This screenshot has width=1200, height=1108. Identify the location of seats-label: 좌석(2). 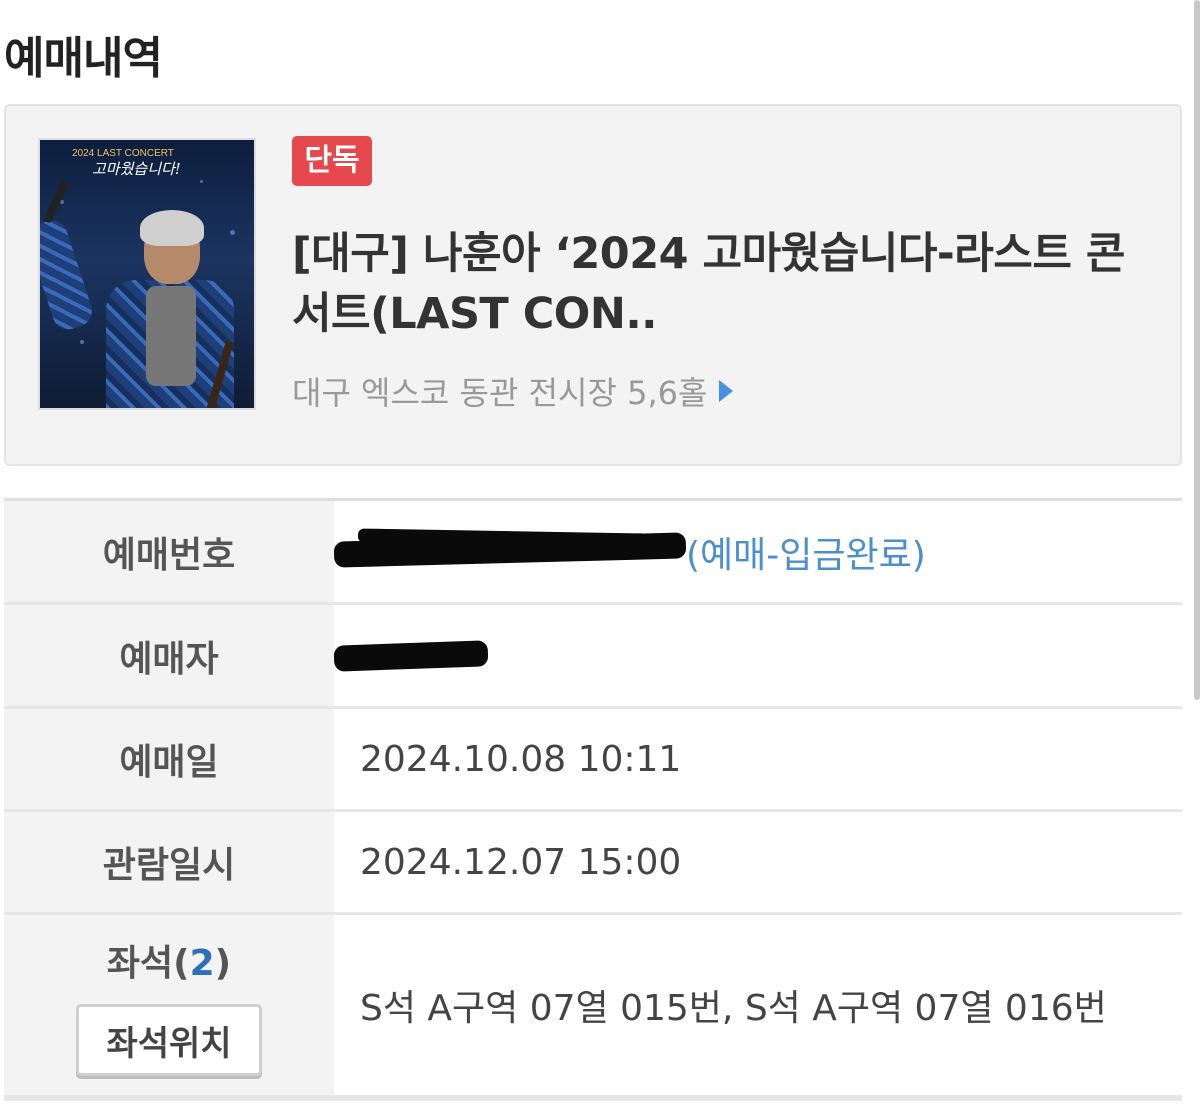
(169, 960).